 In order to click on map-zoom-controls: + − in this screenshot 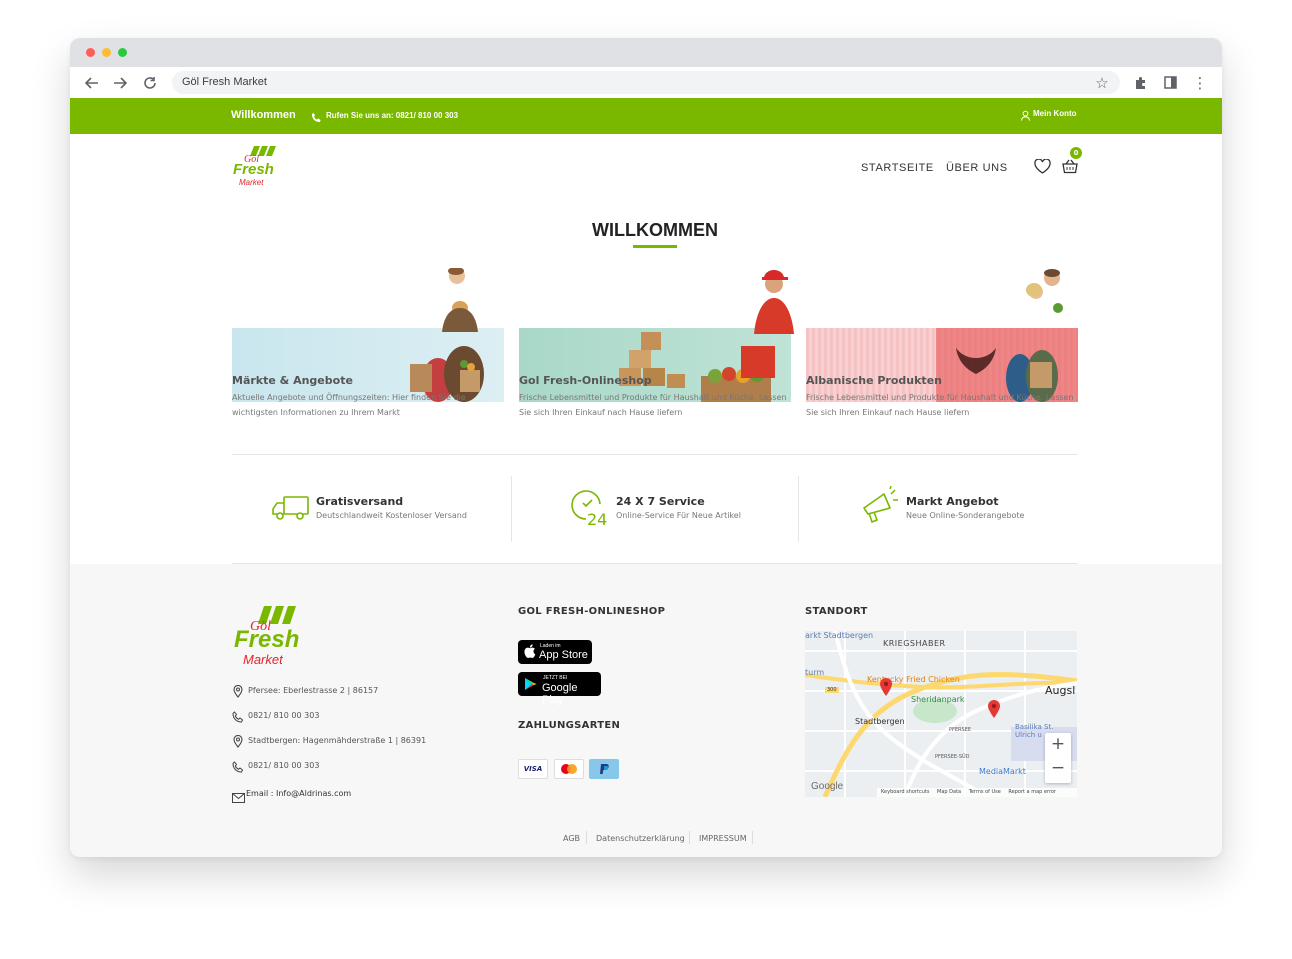, I will do `click(1058, 758)`.